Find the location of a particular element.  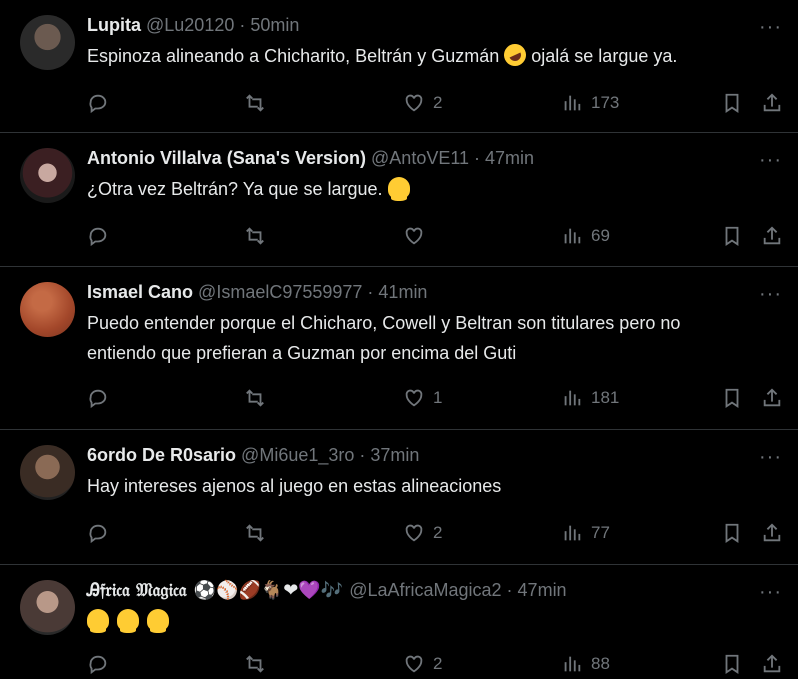

author-handle: @Mi6ue1_3ro is located at coordinates (297, 455).